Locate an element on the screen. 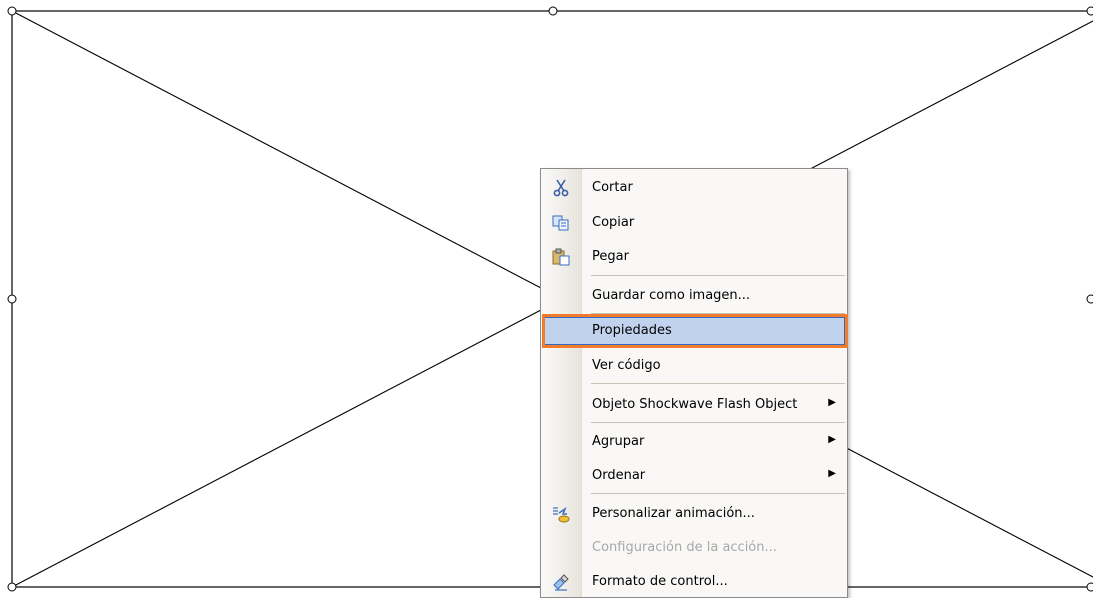  menu-item-objeto-shockwave: Objeto Shockwave Flash Object ▶ is located at coordinates (694, 405).